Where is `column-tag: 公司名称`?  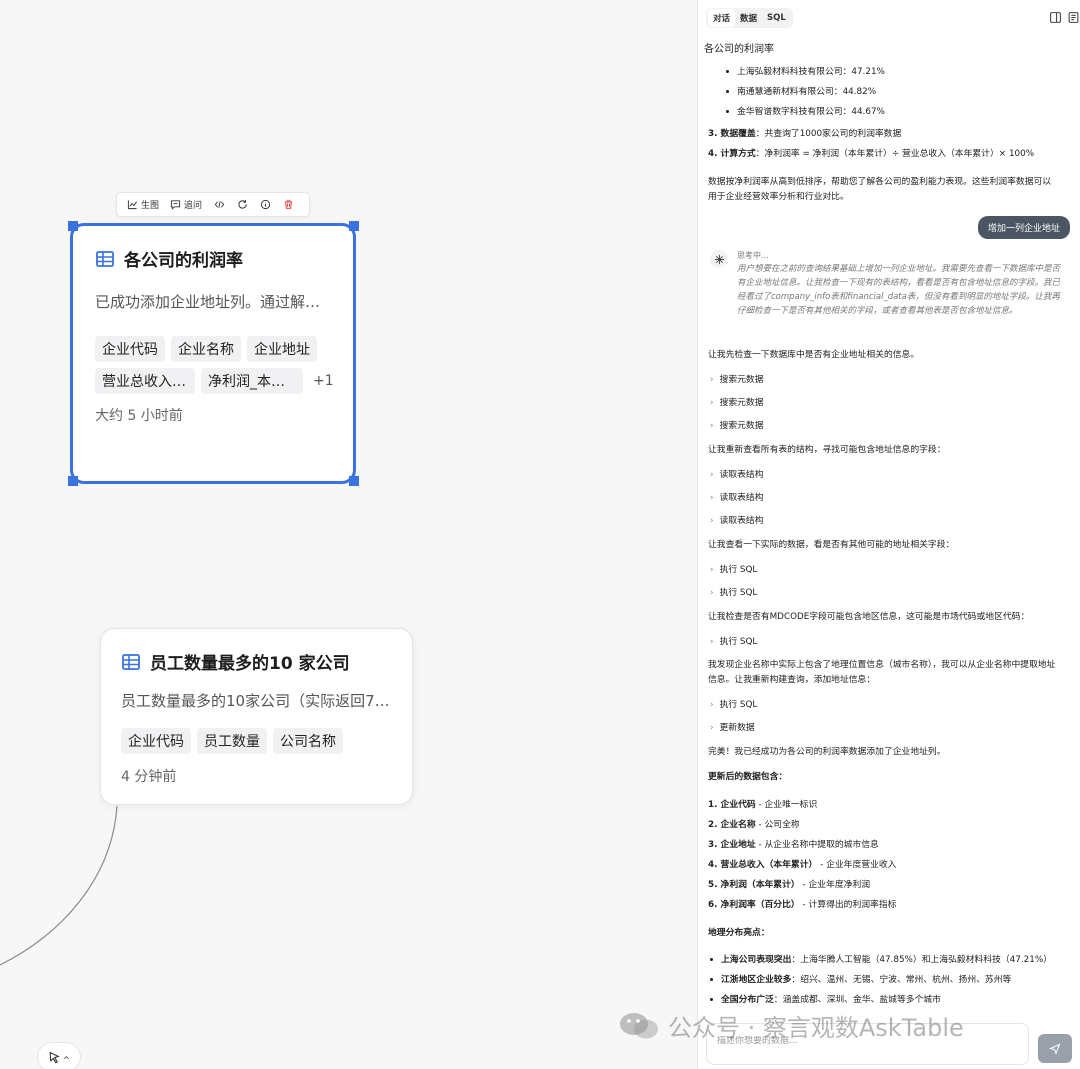 column-tag: 公司名称 is located at coordinates (308, 741).